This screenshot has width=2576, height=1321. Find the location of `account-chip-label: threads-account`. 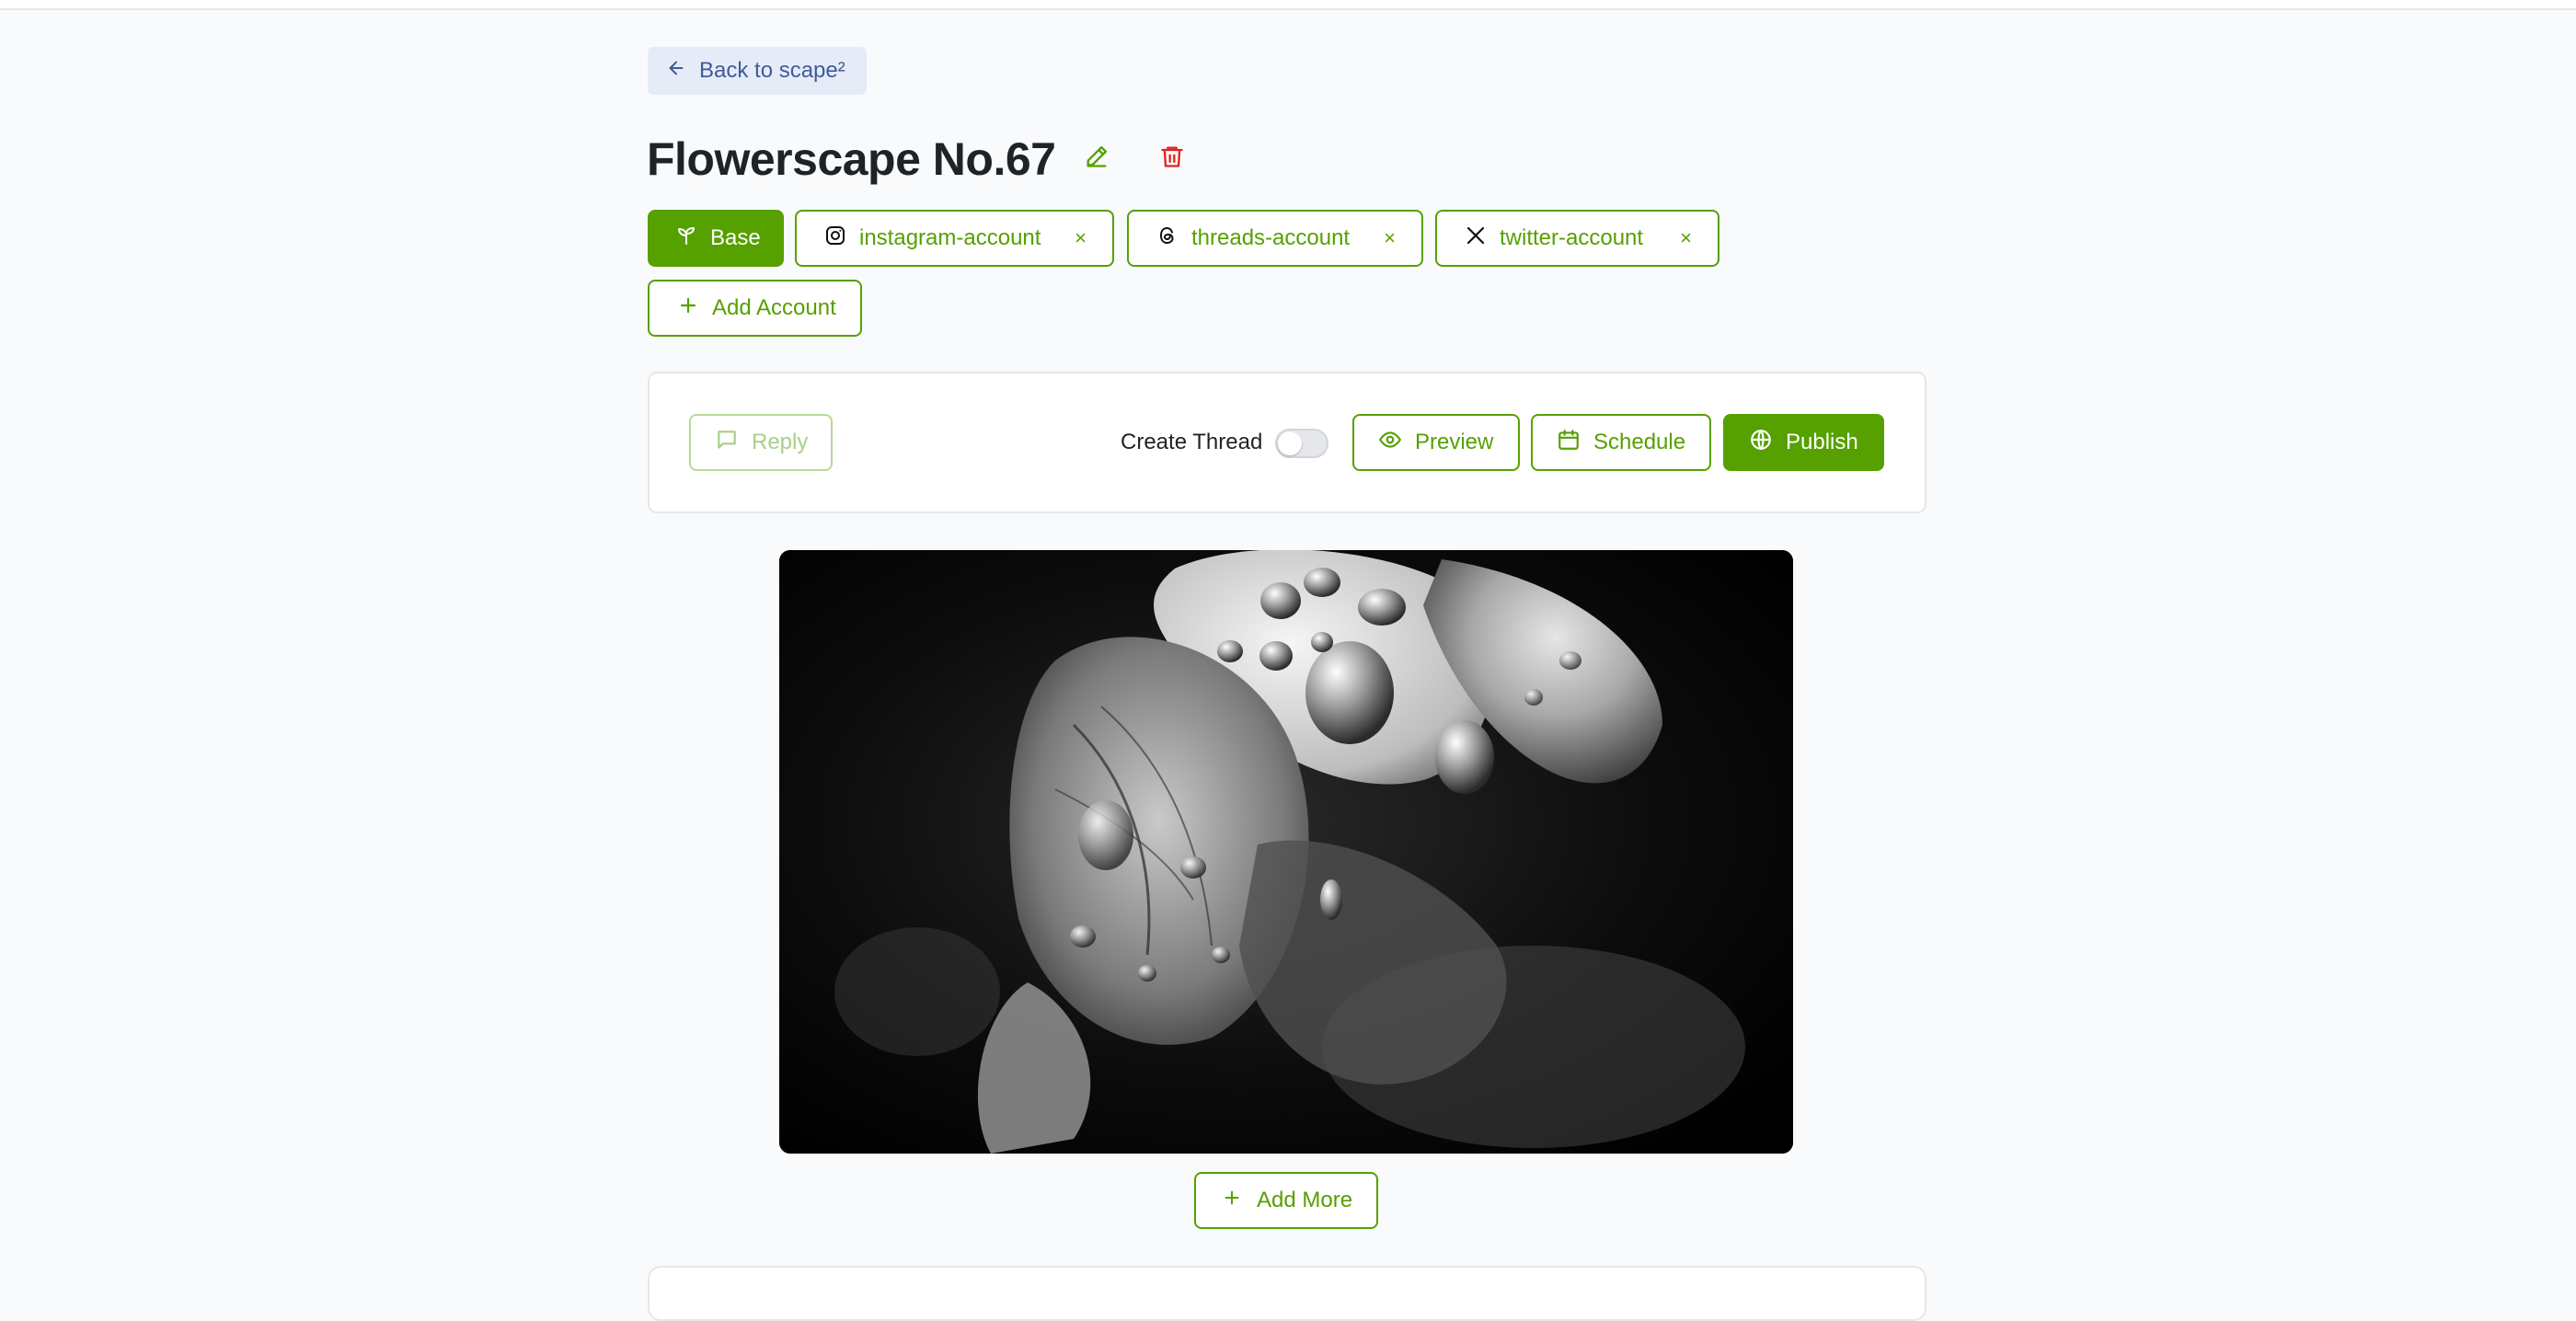

account-chip-label: threads-account is located at coordinates (1271, 238).